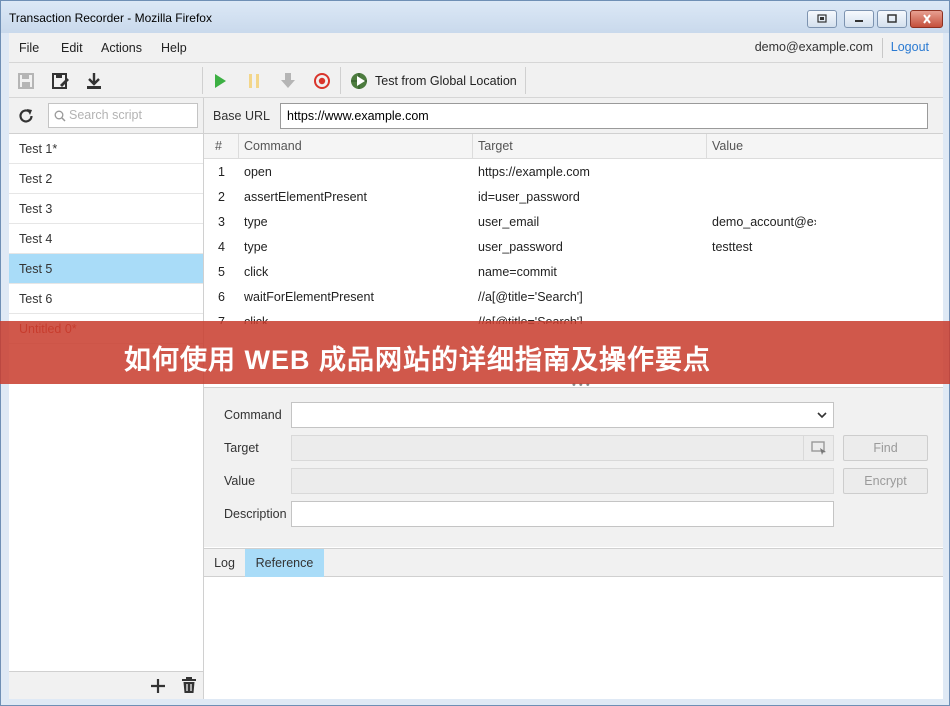  I want to click on row-number: 1, so click(221, 172).